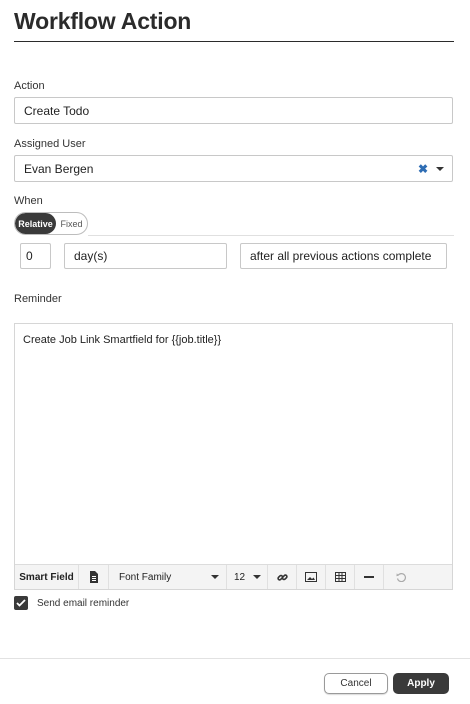  Describe the element at coordinates (50, 144) in the screenshot. I see `assigned-user-label: Assigned User` at that location.